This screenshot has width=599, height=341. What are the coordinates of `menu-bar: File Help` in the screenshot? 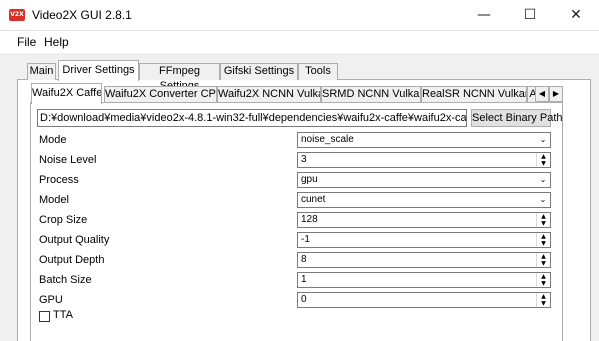 It's located at (299, 42).